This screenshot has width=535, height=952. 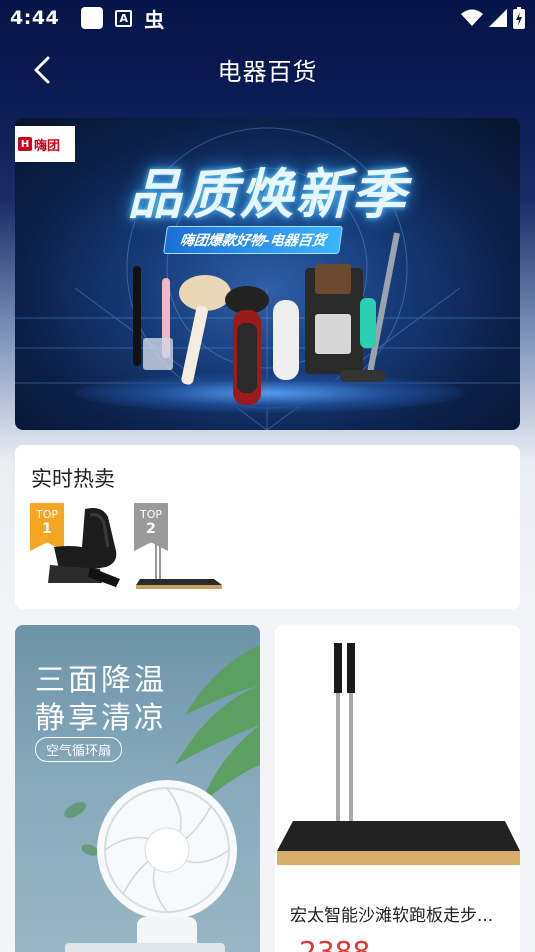 I want to click on page-title: 电器百货, so click(x=267, y=72).